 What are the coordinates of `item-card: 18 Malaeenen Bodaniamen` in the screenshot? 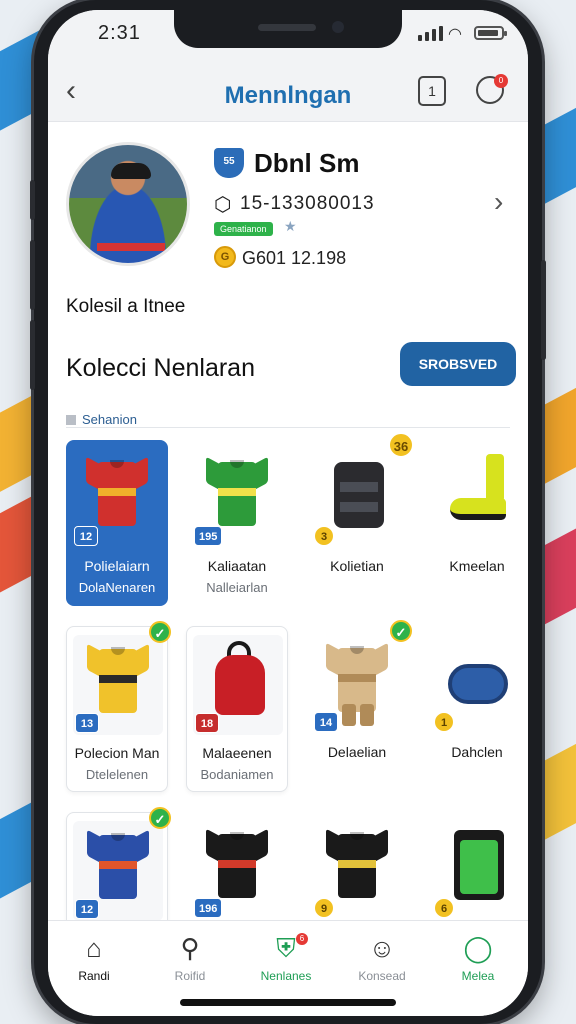 It's located at (237, 709).